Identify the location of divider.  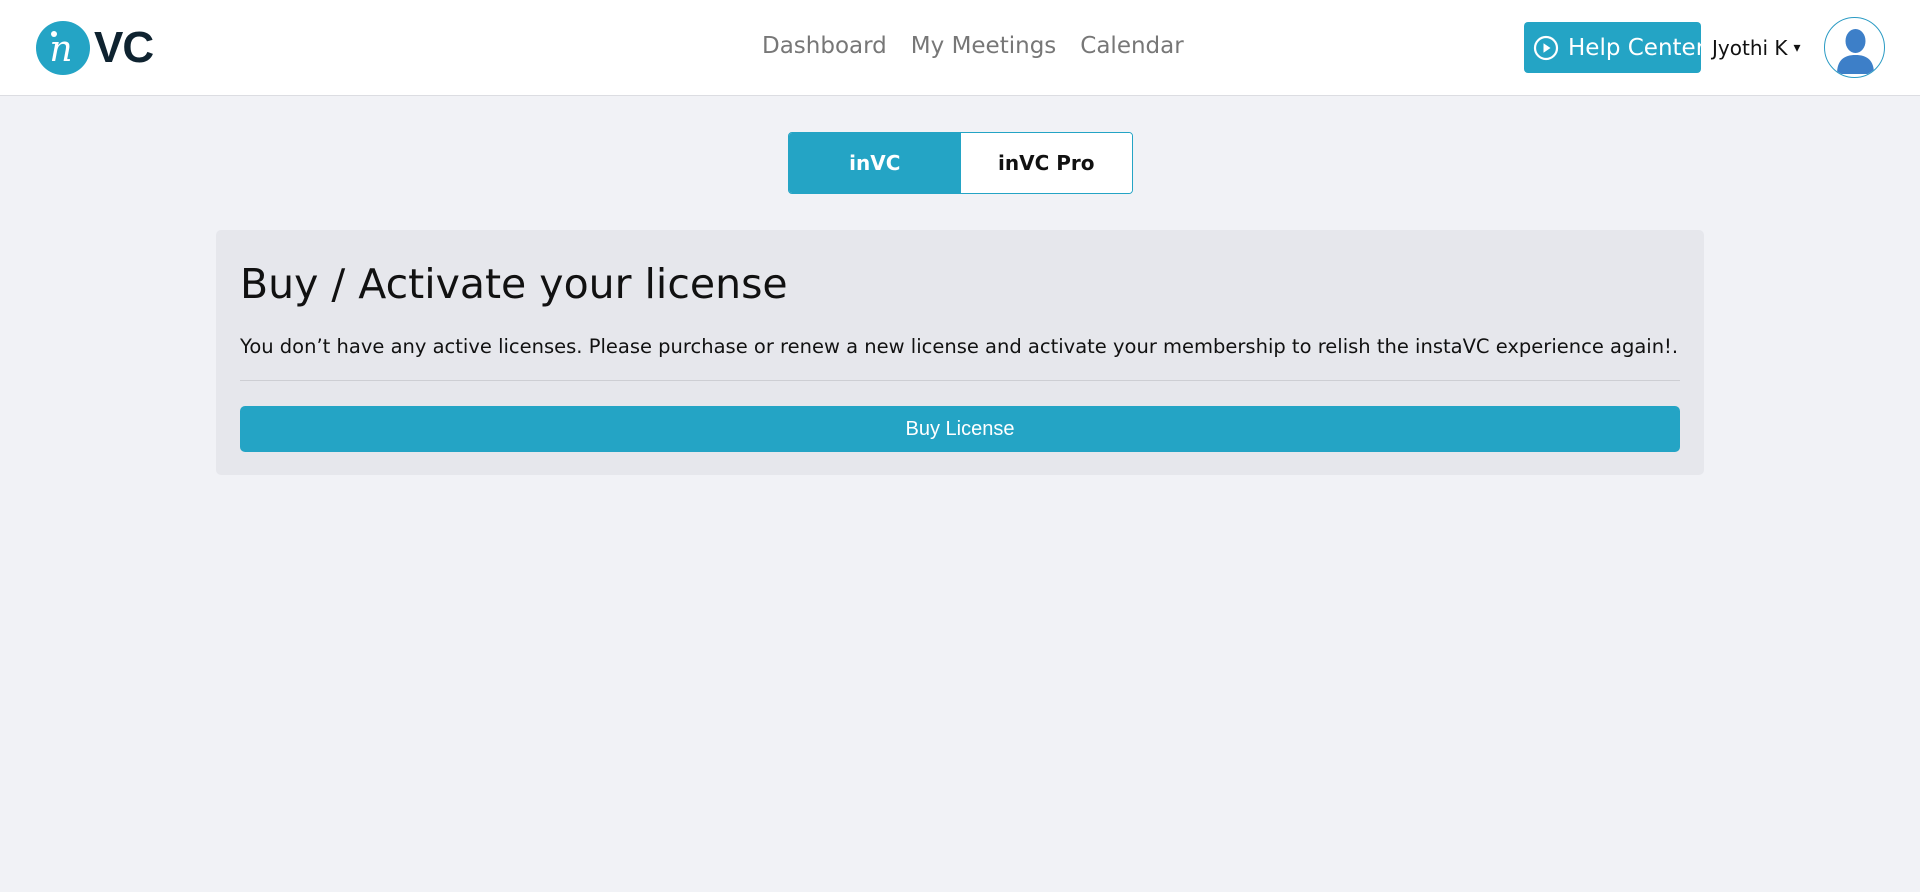
(960, 380).